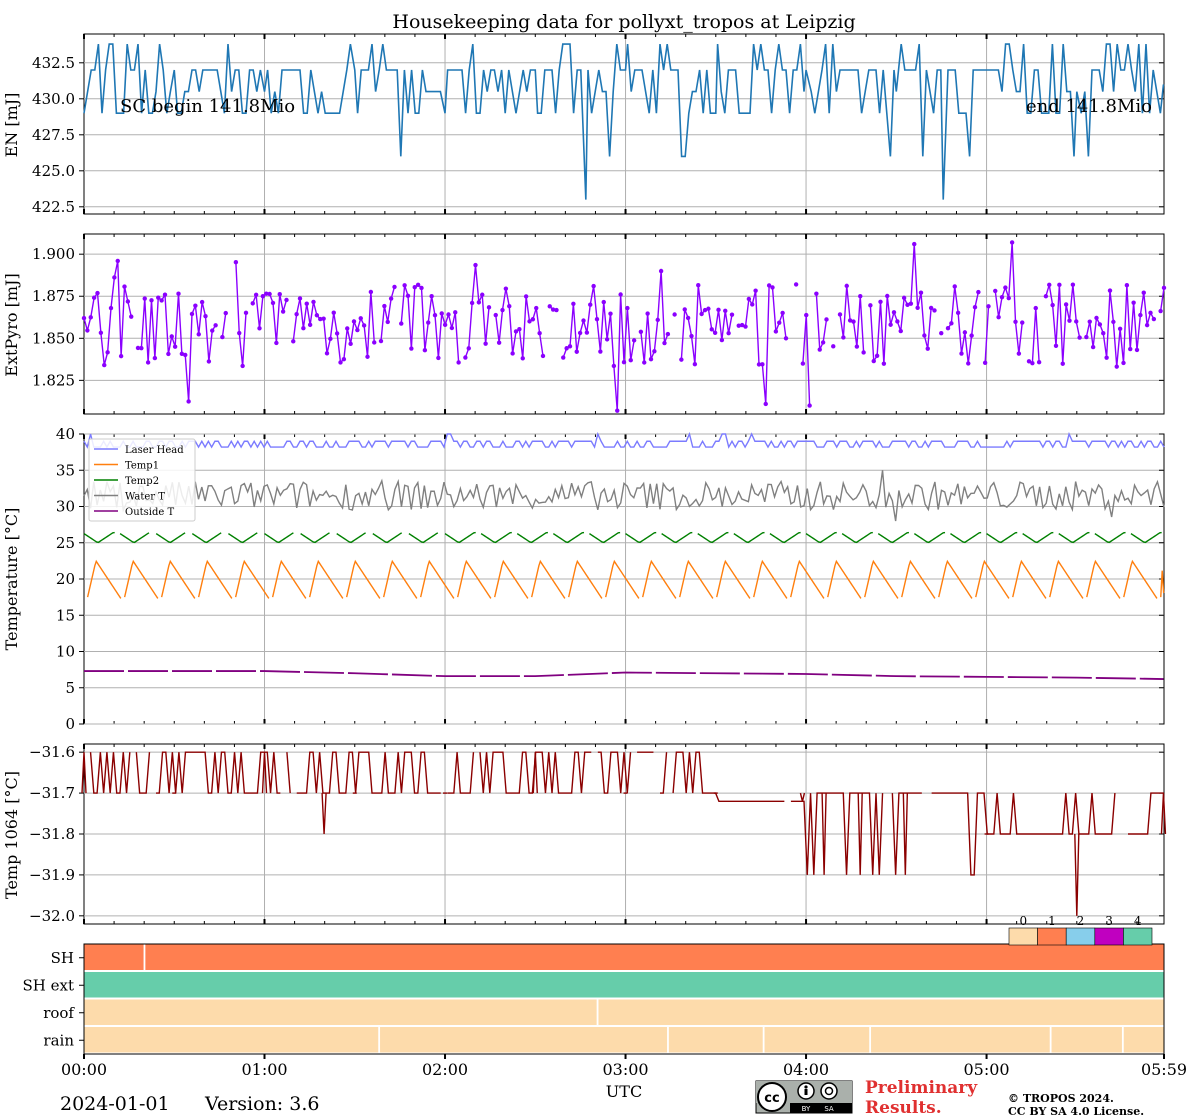 This screenshot has width=1200, height=1120. I want to click on x-tick-label: 03:00, so click(625, 1069).